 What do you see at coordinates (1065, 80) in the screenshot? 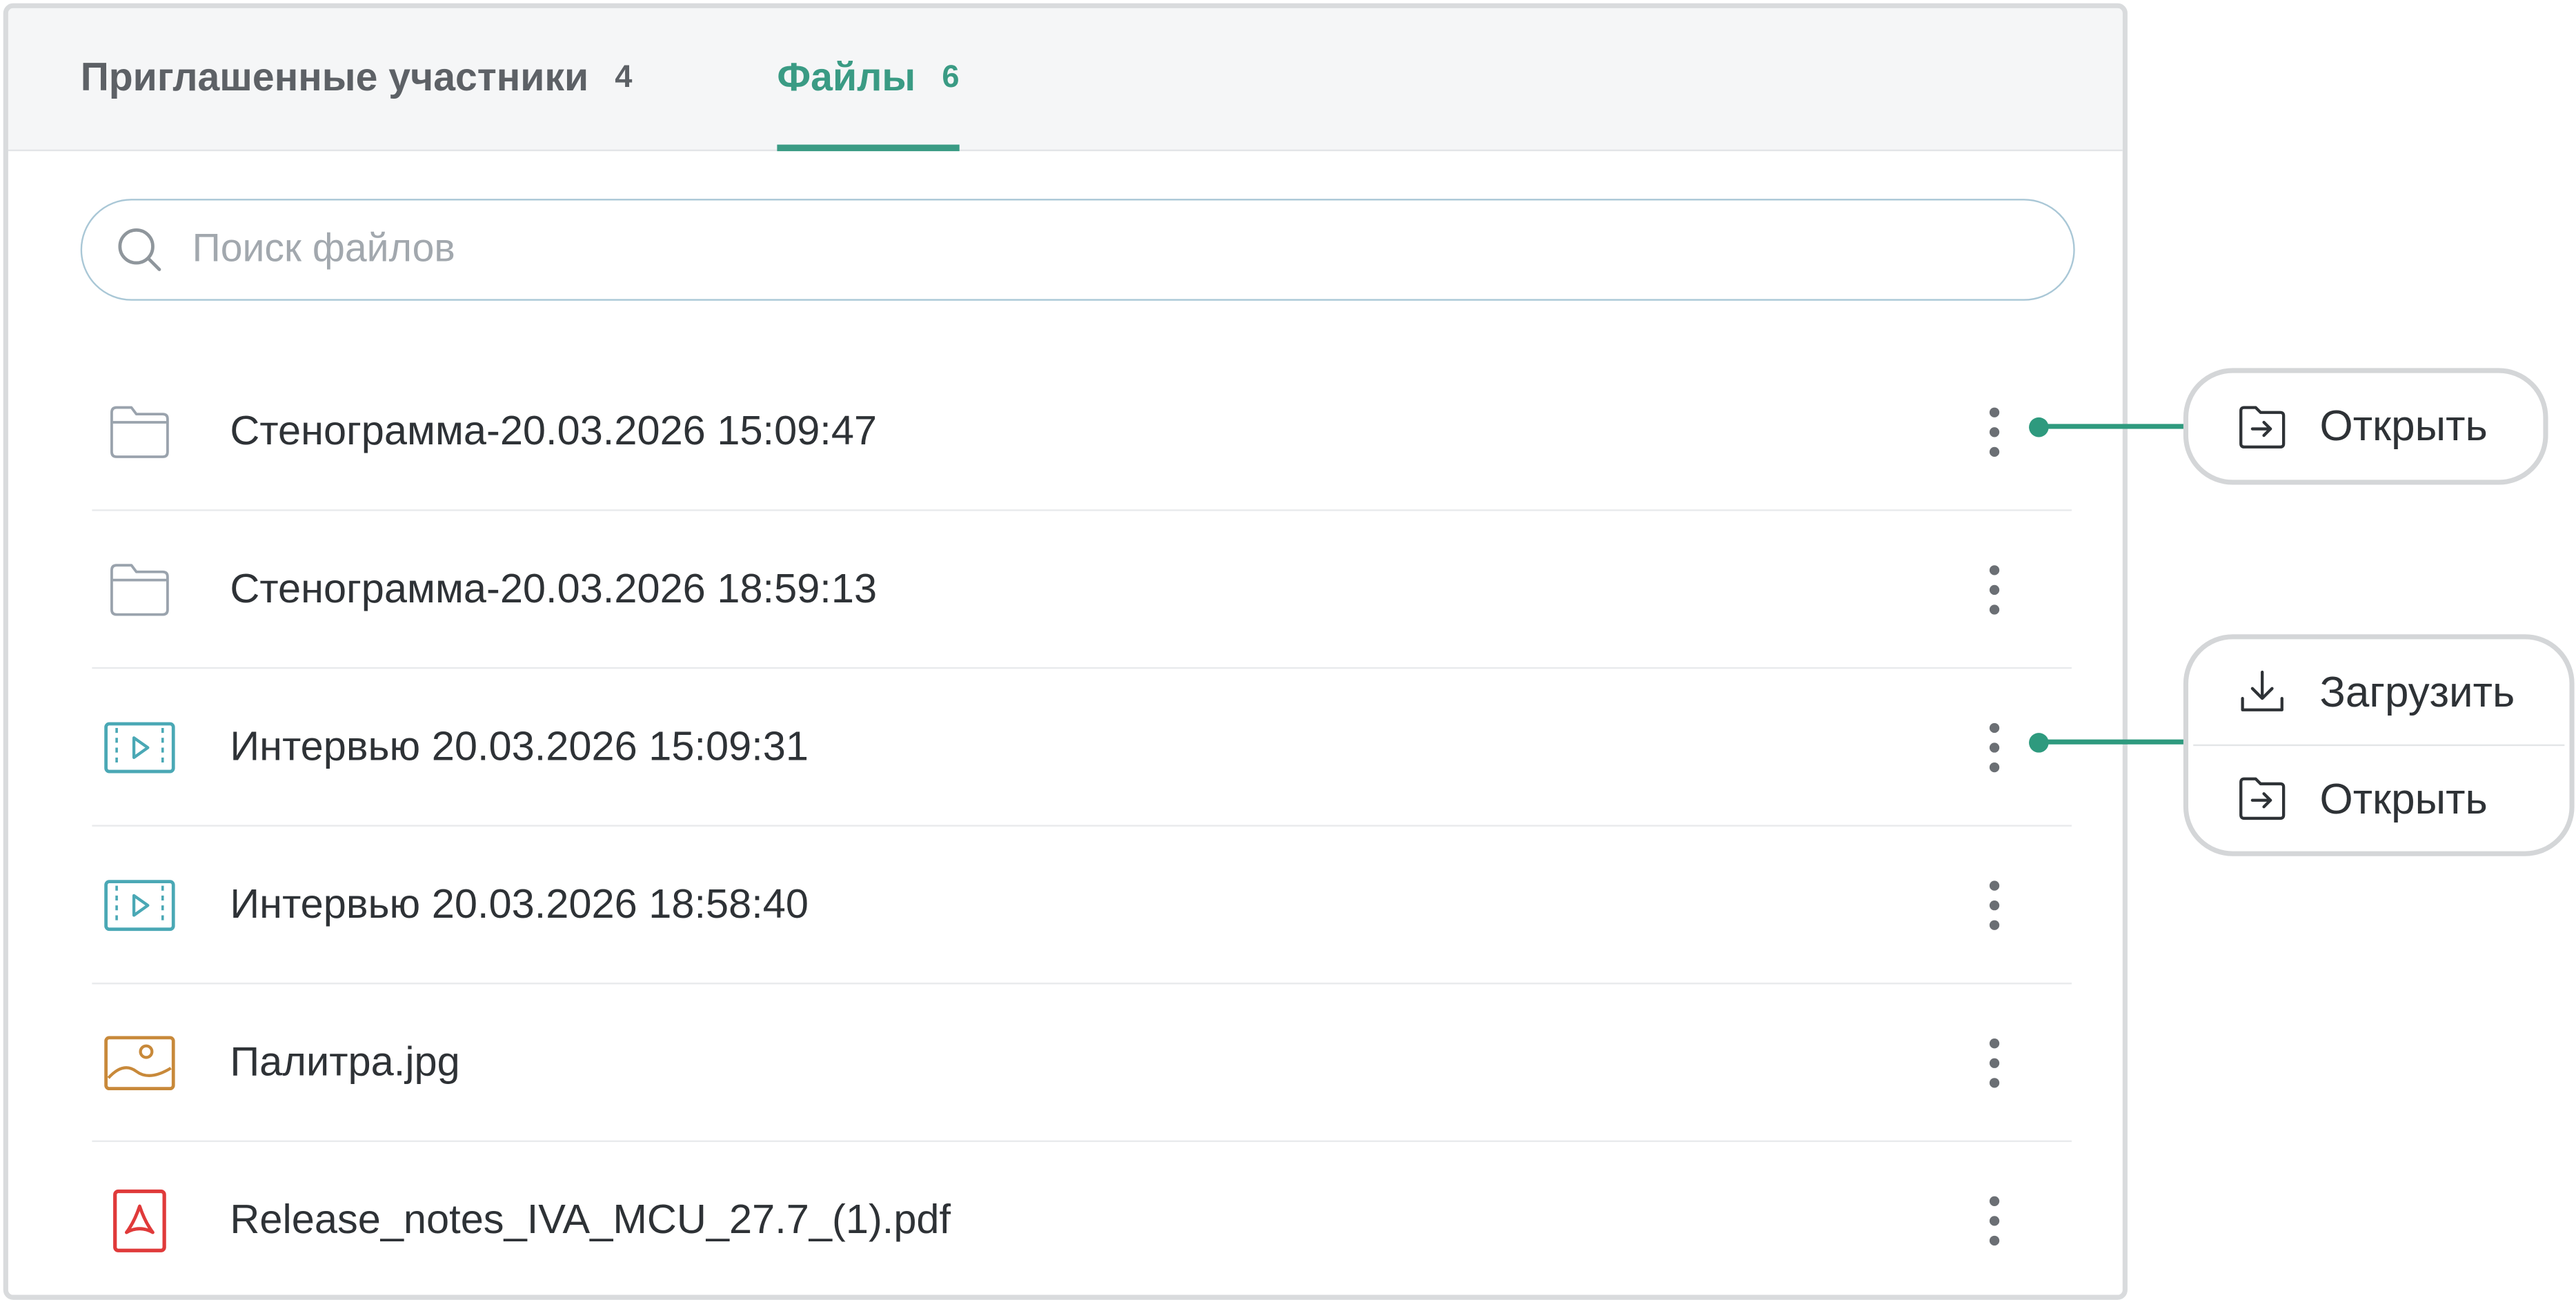
I see `tabs-bar: Приглашенные участники 4 Файлы 6` at bounding box center [1065, 80].